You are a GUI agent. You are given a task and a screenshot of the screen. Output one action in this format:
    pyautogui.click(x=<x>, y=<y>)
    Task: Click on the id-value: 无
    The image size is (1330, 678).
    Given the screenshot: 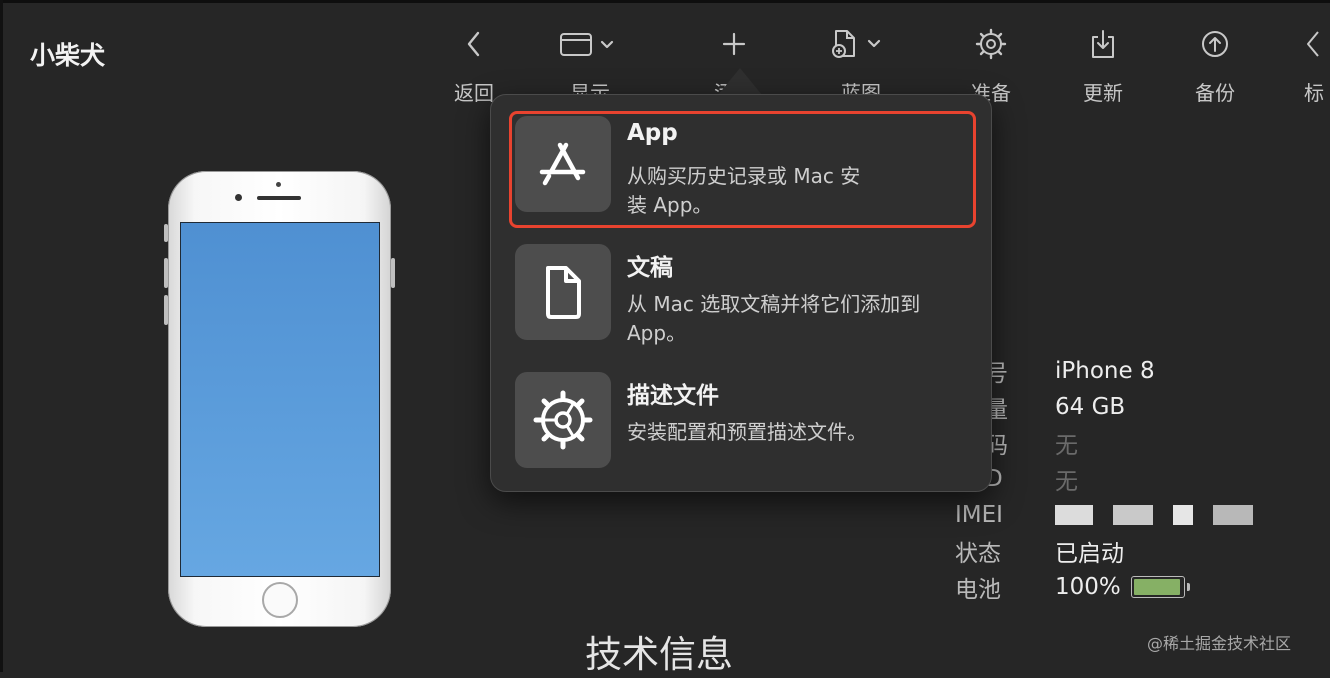 What is the action you would take?
    pyautogui.click(x=1066, y=482)
    